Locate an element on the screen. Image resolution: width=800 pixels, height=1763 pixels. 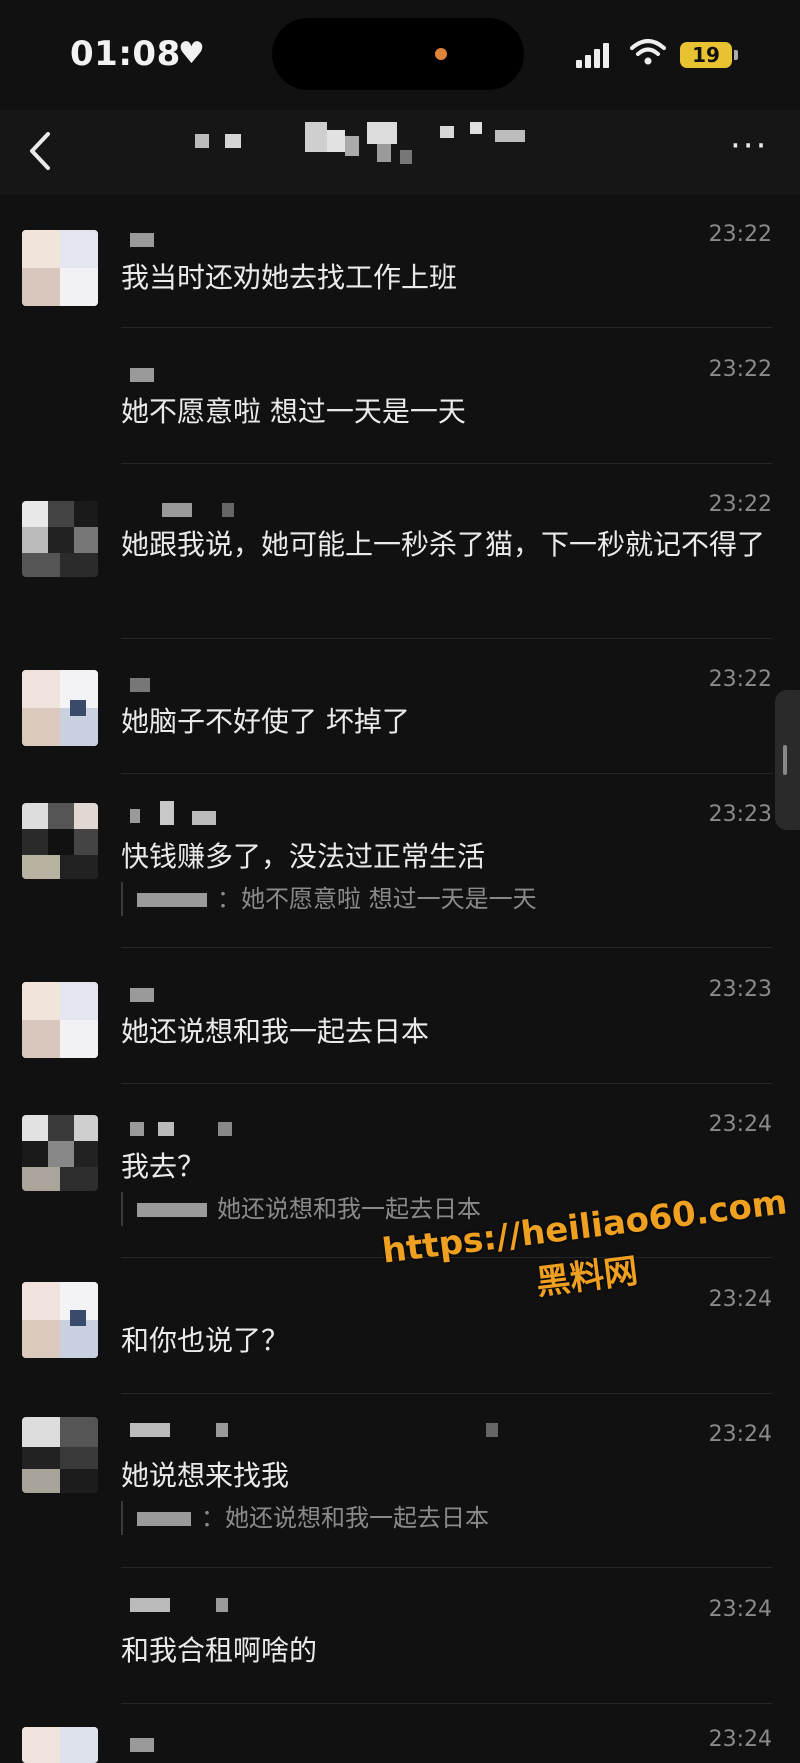
chat-title-redacted is located at coordinates (405, 154).